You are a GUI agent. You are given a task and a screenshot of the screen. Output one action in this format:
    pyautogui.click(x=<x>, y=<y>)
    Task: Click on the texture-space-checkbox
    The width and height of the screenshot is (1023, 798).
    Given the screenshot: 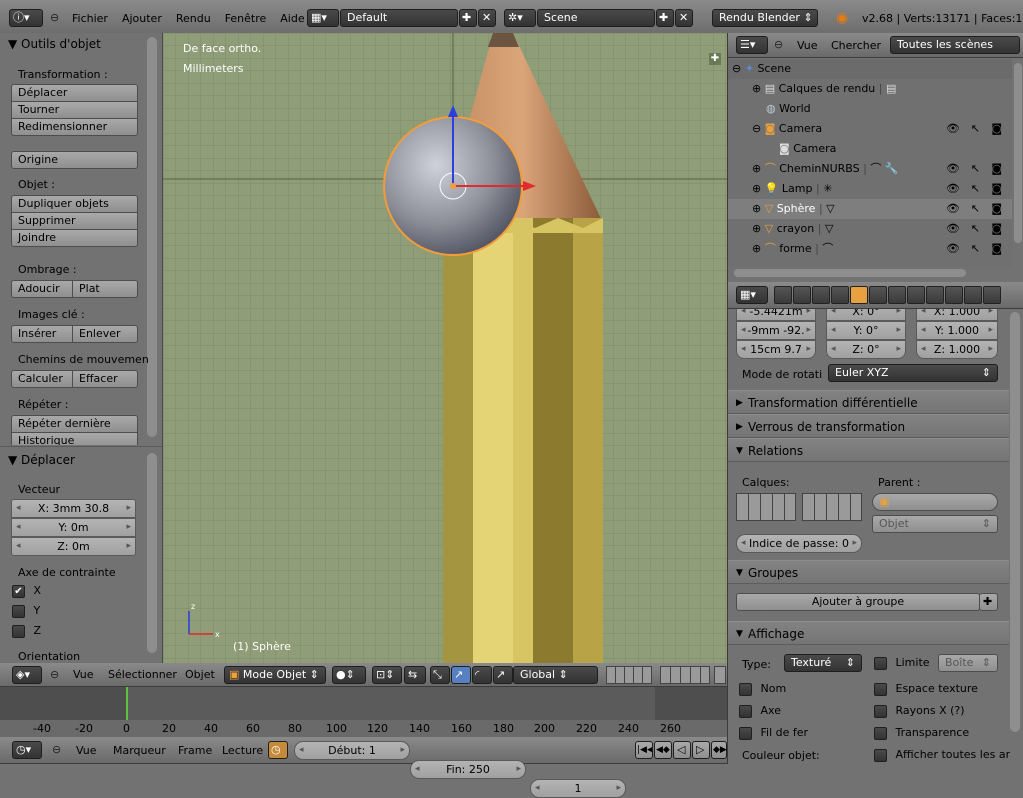 What is the action you would take?
    pyautogui.click(x=880, y=689)
    